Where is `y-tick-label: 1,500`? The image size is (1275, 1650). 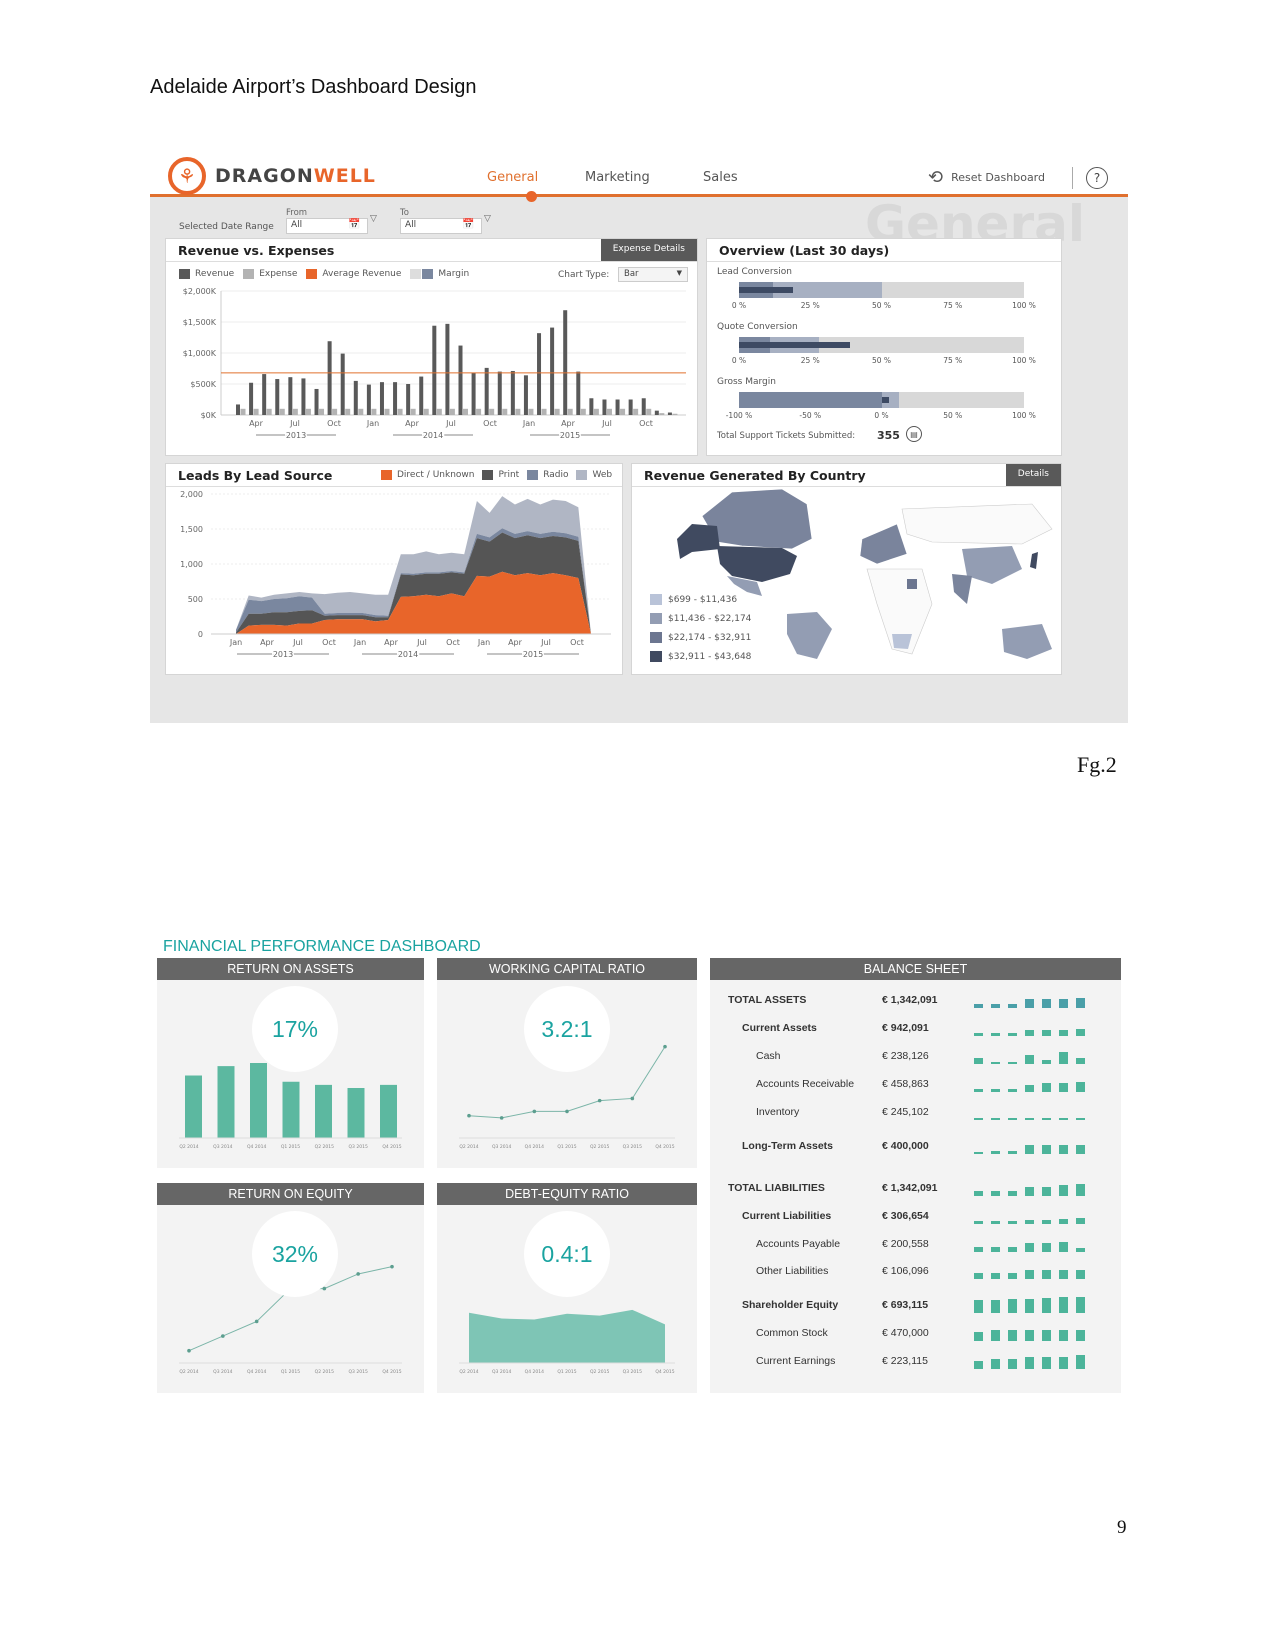 y-tick-label: 1,500 is located at coordinates (191, 529).